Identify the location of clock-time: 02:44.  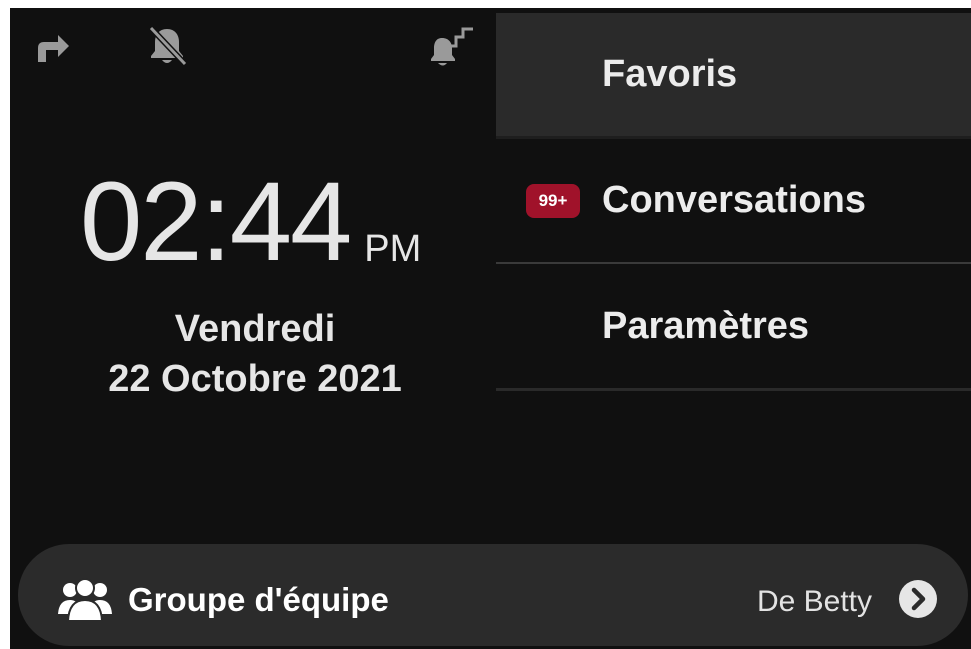
(216, 221).